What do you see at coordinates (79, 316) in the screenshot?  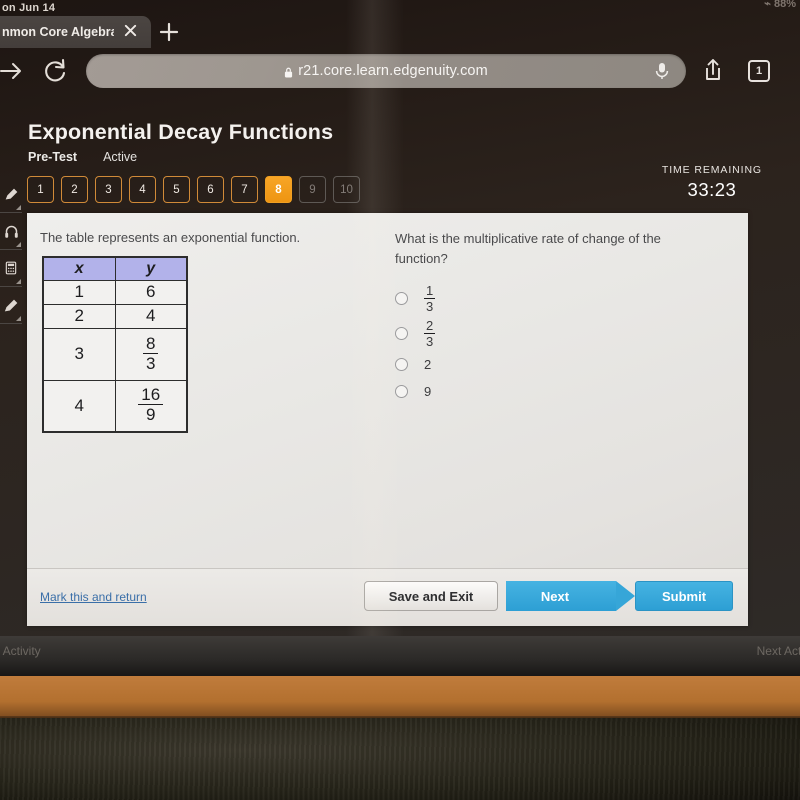 I see `table-cell-x: 2` at bounding box center [79, 316].